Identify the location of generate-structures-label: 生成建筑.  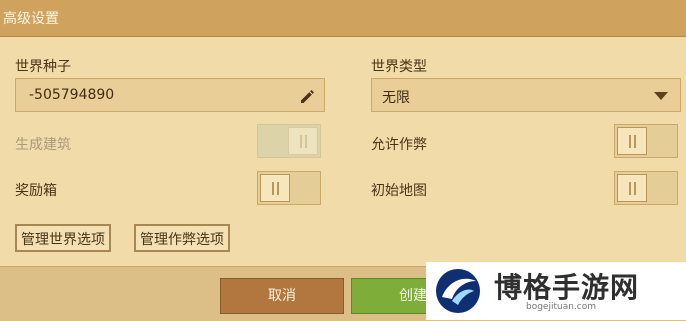
(43, 145).